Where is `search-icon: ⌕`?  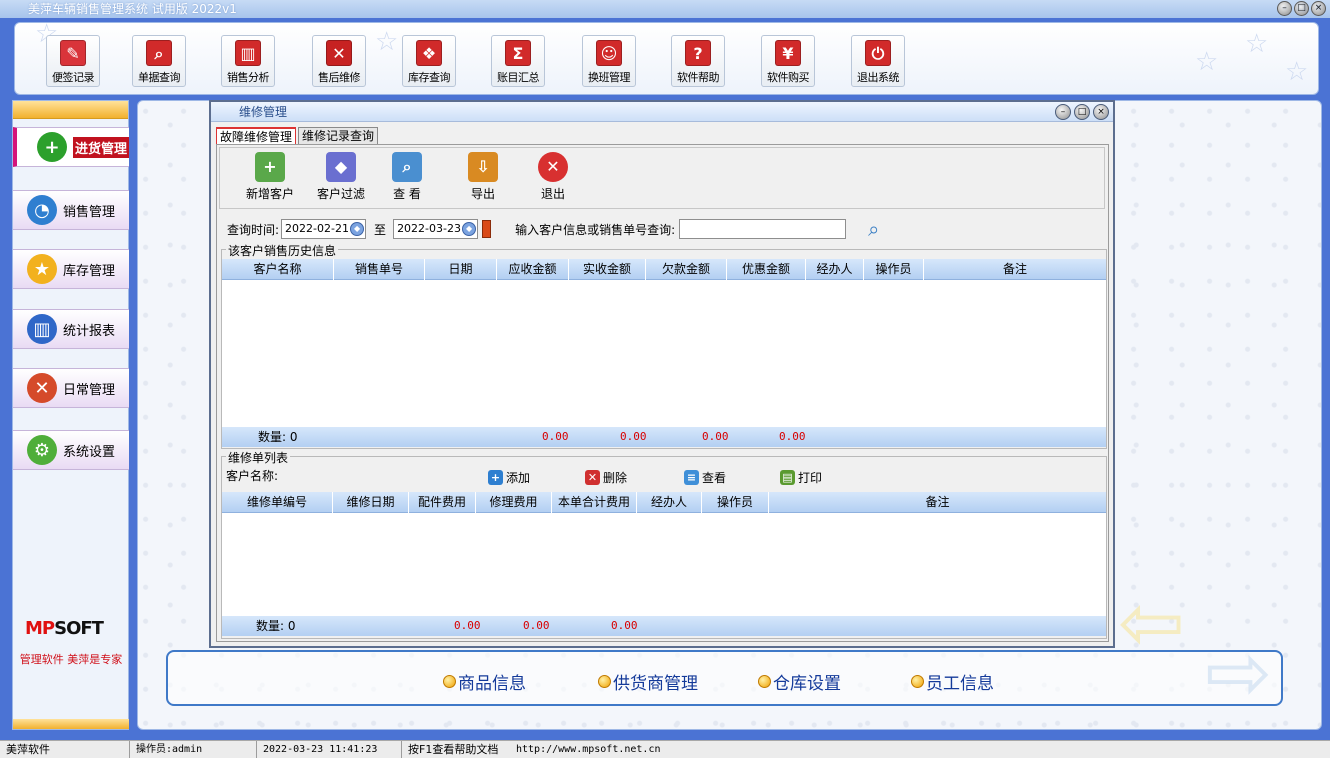 search-icon: ⌕ is located at coordinates (873, 229).